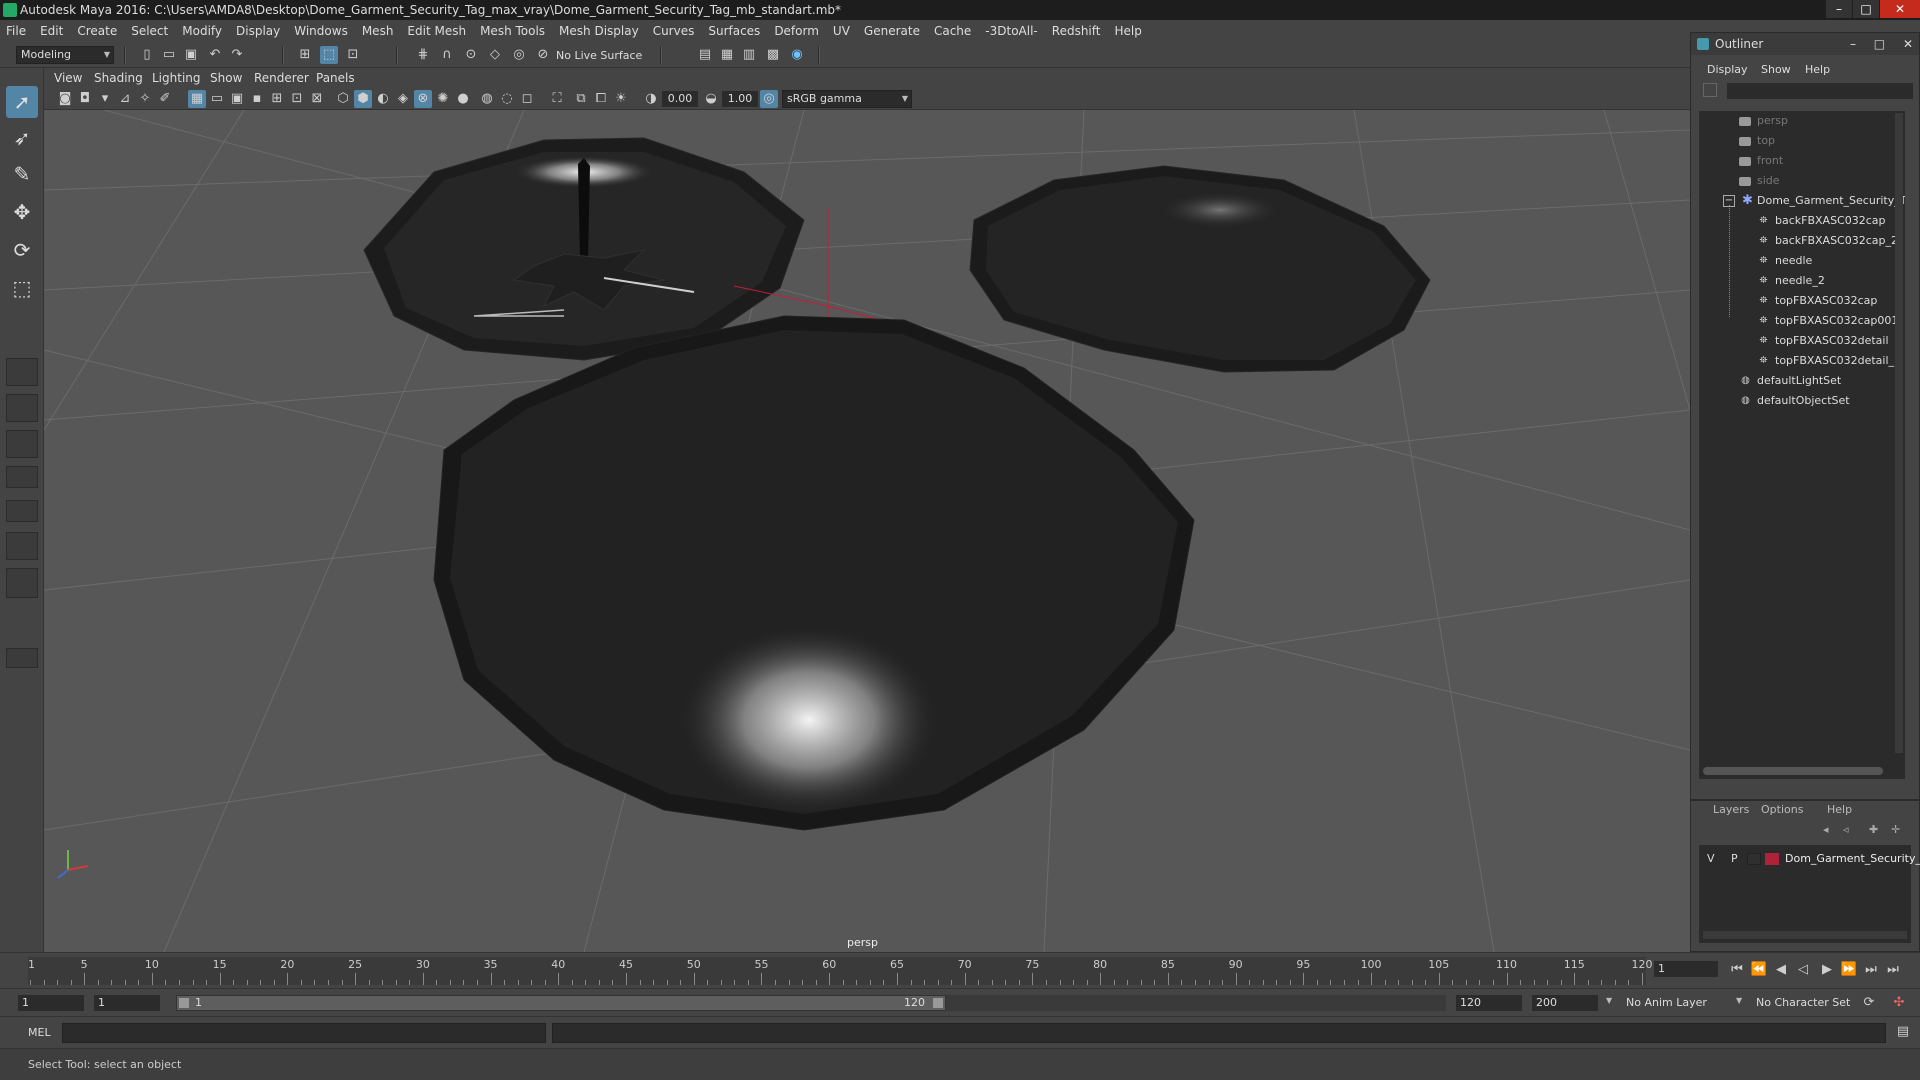  What do you see at coordinates (1873, 829) in the screenshot?
I see `new-layer-icon: ✚` at bounding box center [1873, 829].